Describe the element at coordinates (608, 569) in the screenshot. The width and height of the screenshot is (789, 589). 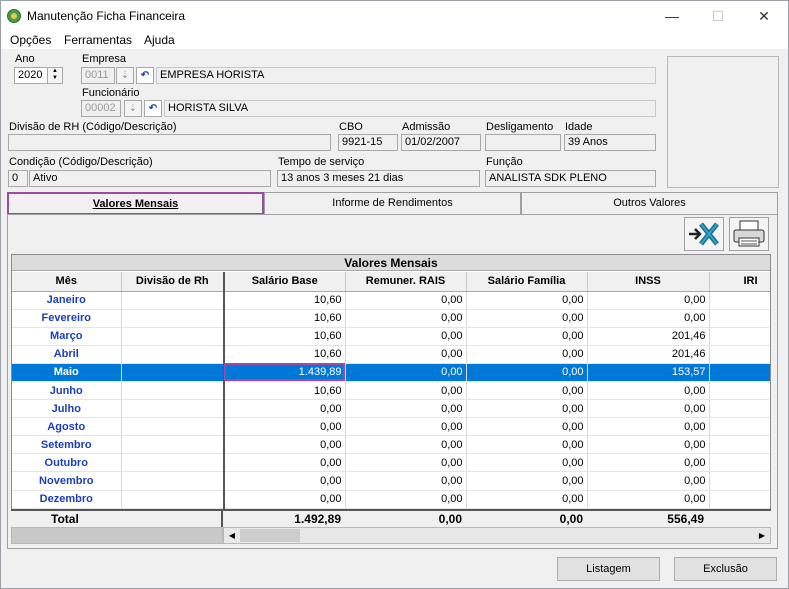
I see `listagem-button: Listagem` at that location.